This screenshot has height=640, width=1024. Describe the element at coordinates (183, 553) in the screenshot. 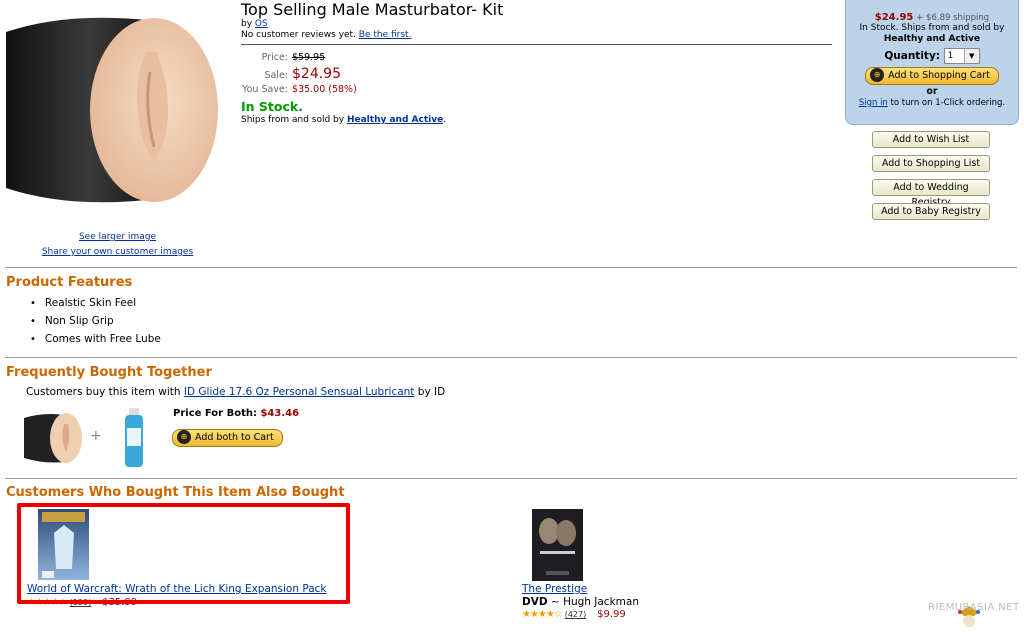

I see `highlight-box` at that location.